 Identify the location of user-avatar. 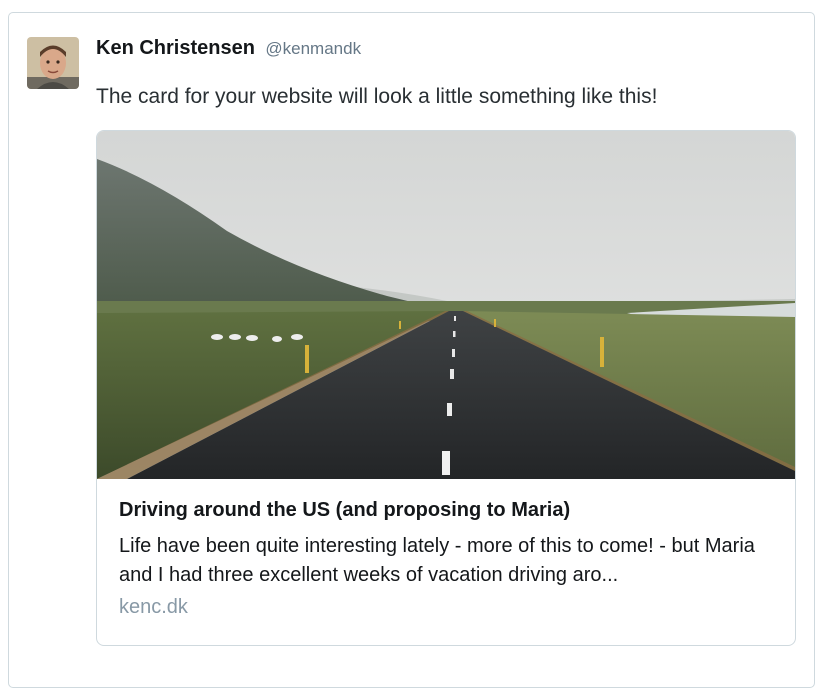
(53, 63).